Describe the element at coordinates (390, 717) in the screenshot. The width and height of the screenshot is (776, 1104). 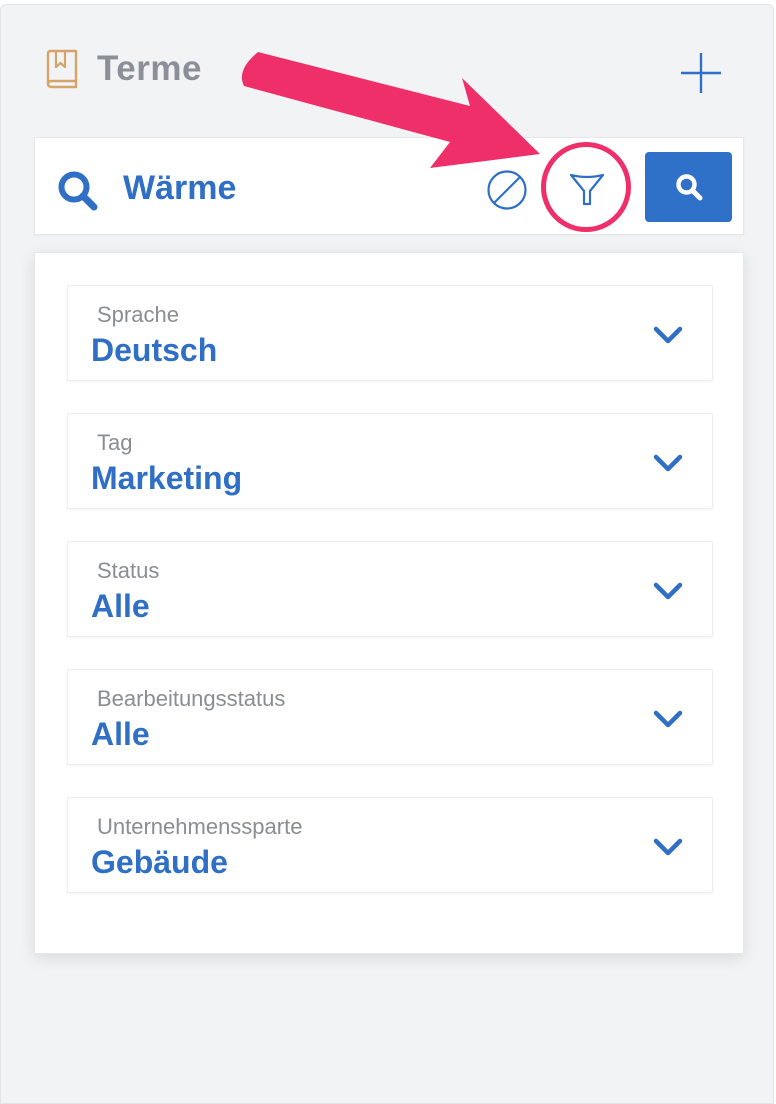
I see `filter-editing-status-dropdown: Bearbeitungsstatus Alle` at that location.